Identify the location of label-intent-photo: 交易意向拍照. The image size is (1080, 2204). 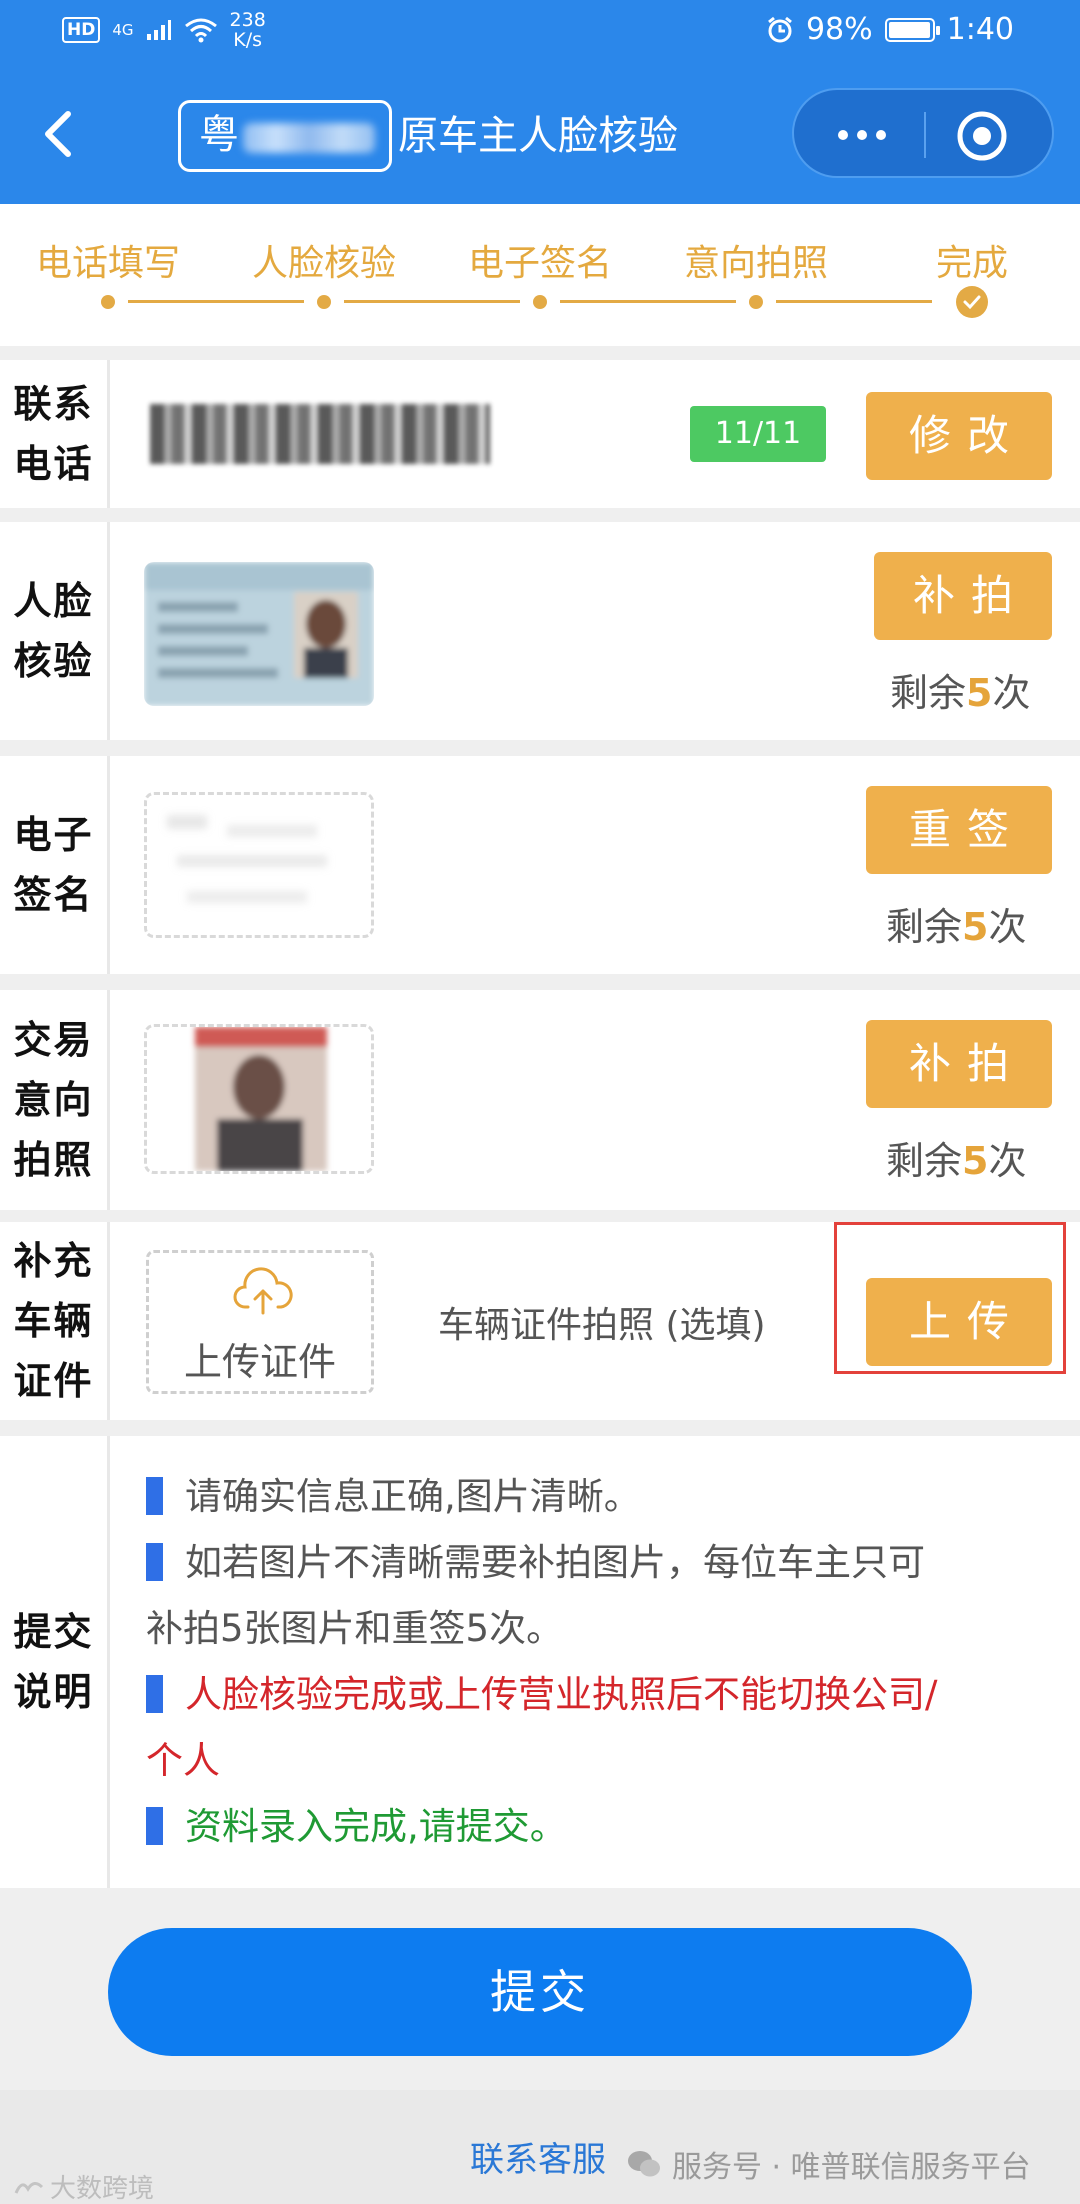
(53, 1100).